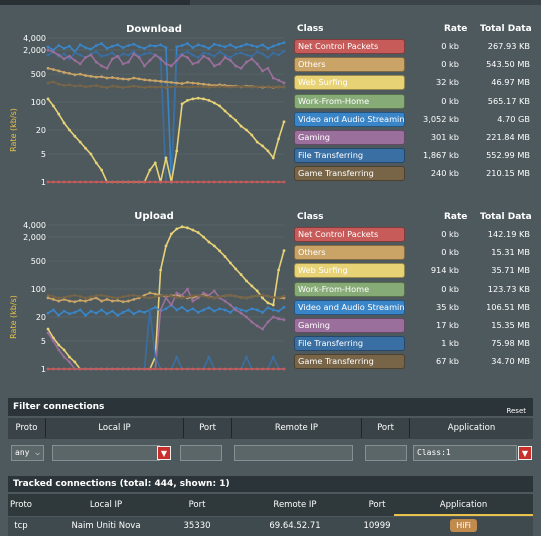 The height and width of the screenshot is (536, 541). Describe the element at coordinates (508, 155) in the screenshot. I see `class-total-data: 552.99 MB` at that location.